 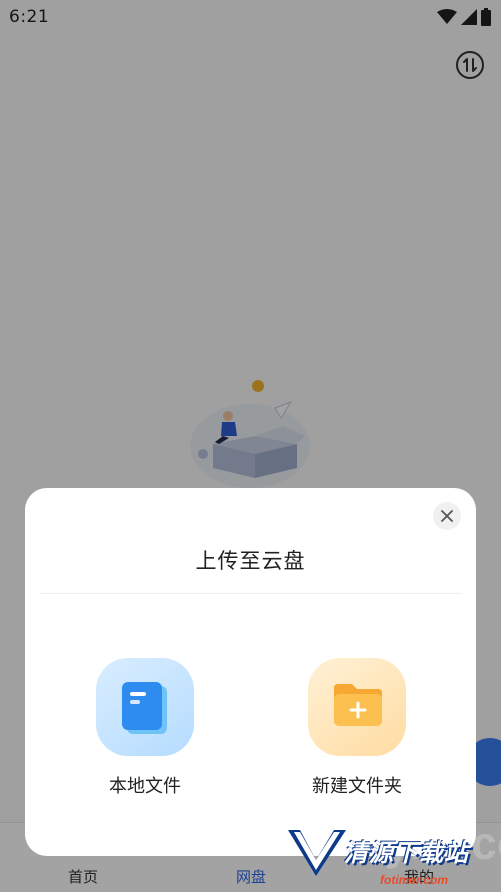 I want to click on new-folder-option: 新建文件夹, so click(x=357, y=728).